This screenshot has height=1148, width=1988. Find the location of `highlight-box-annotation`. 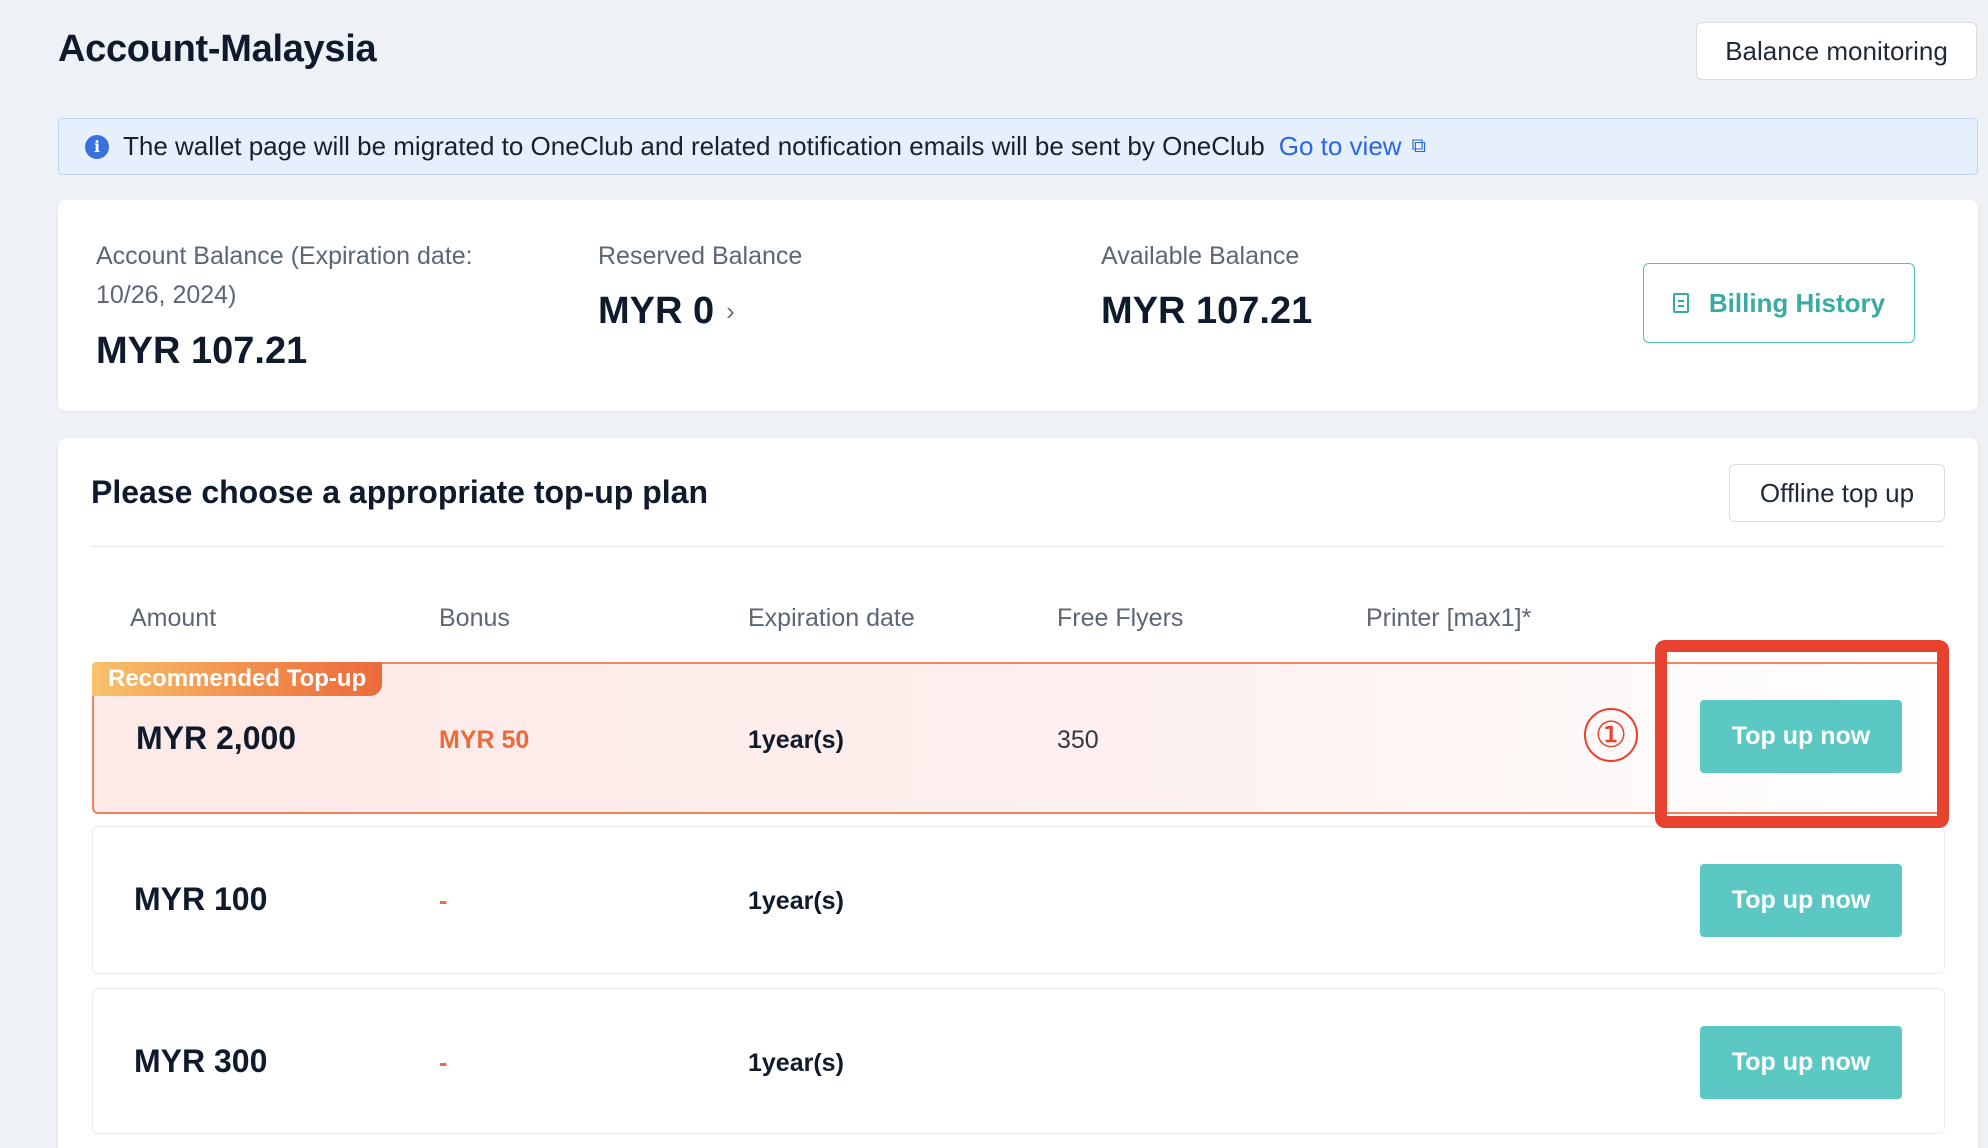

highlight-box-annotation is located at coordinates (1802, 734).